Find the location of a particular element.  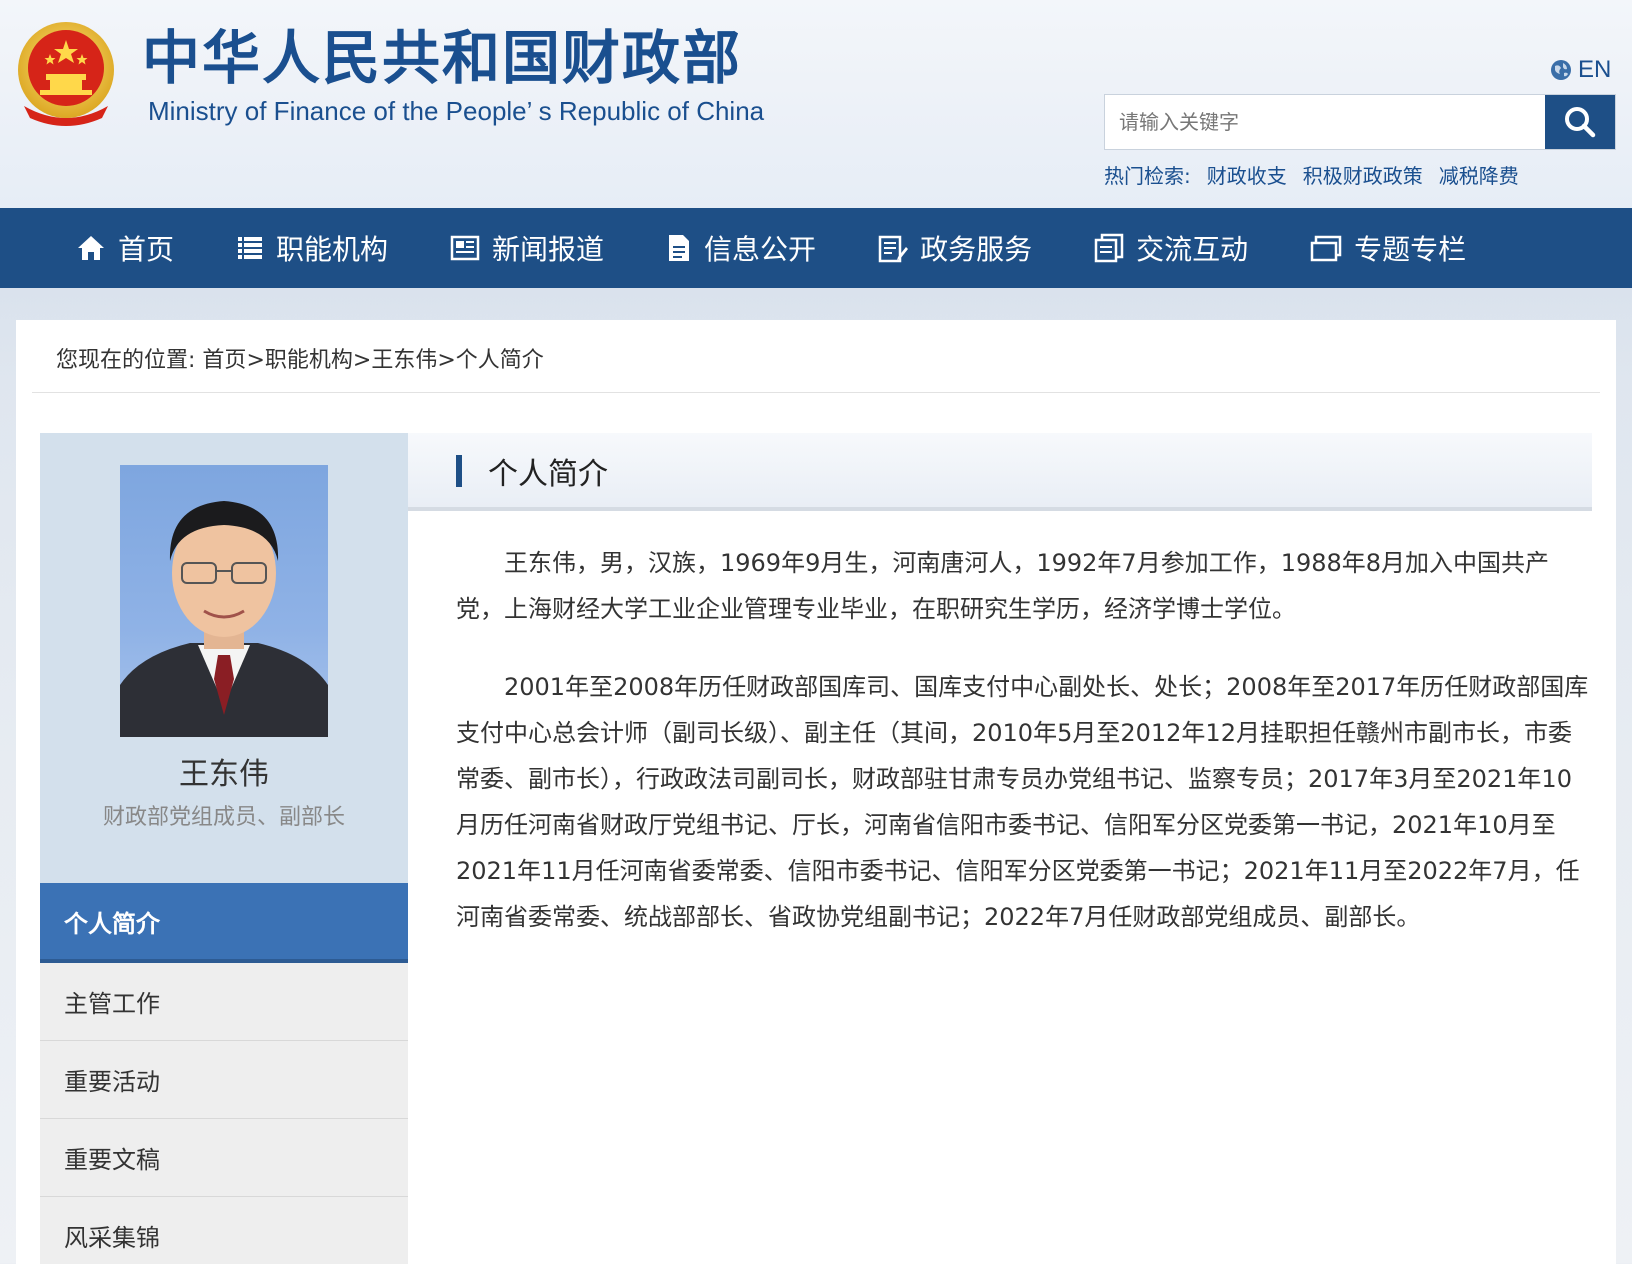

content-header: 个人简介 is located at coordinates (1000, 472).